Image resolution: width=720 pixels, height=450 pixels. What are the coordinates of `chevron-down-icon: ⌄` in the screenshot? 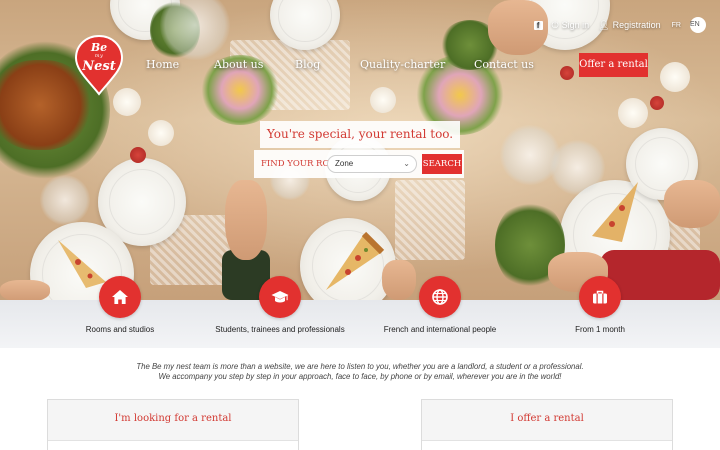 It's located at (406, 163).